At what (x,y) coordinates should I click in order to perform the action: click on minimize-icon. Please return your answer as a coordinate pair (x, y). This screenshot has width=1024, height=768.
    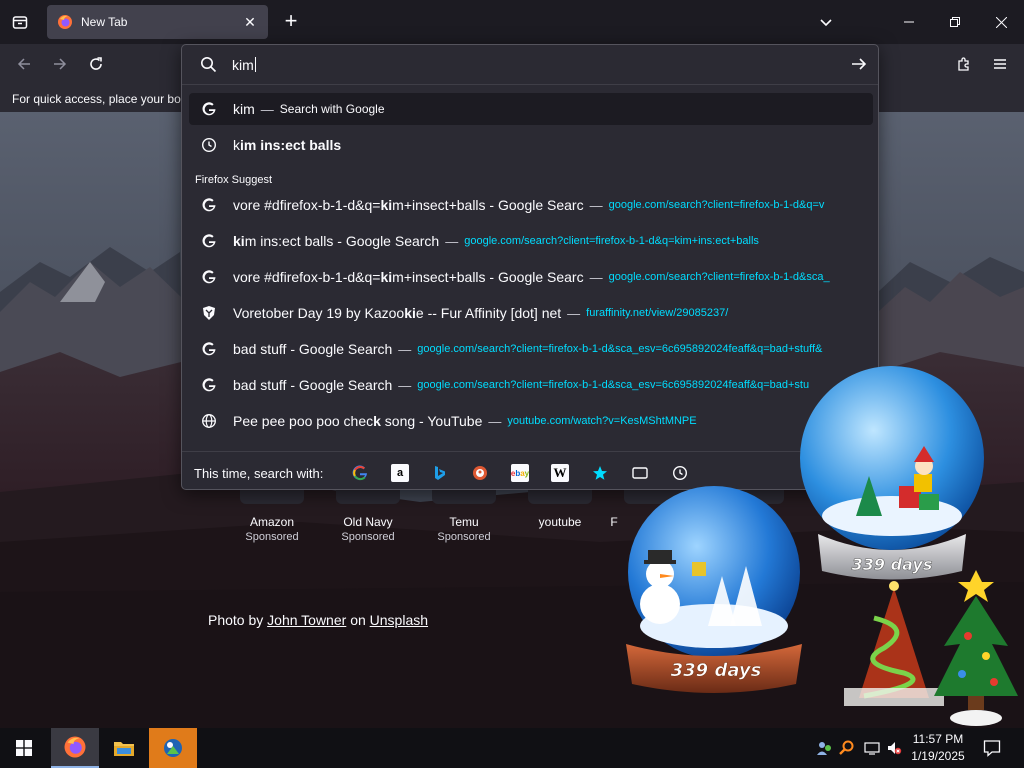
    Looking at the image, I should click on (909, 22).